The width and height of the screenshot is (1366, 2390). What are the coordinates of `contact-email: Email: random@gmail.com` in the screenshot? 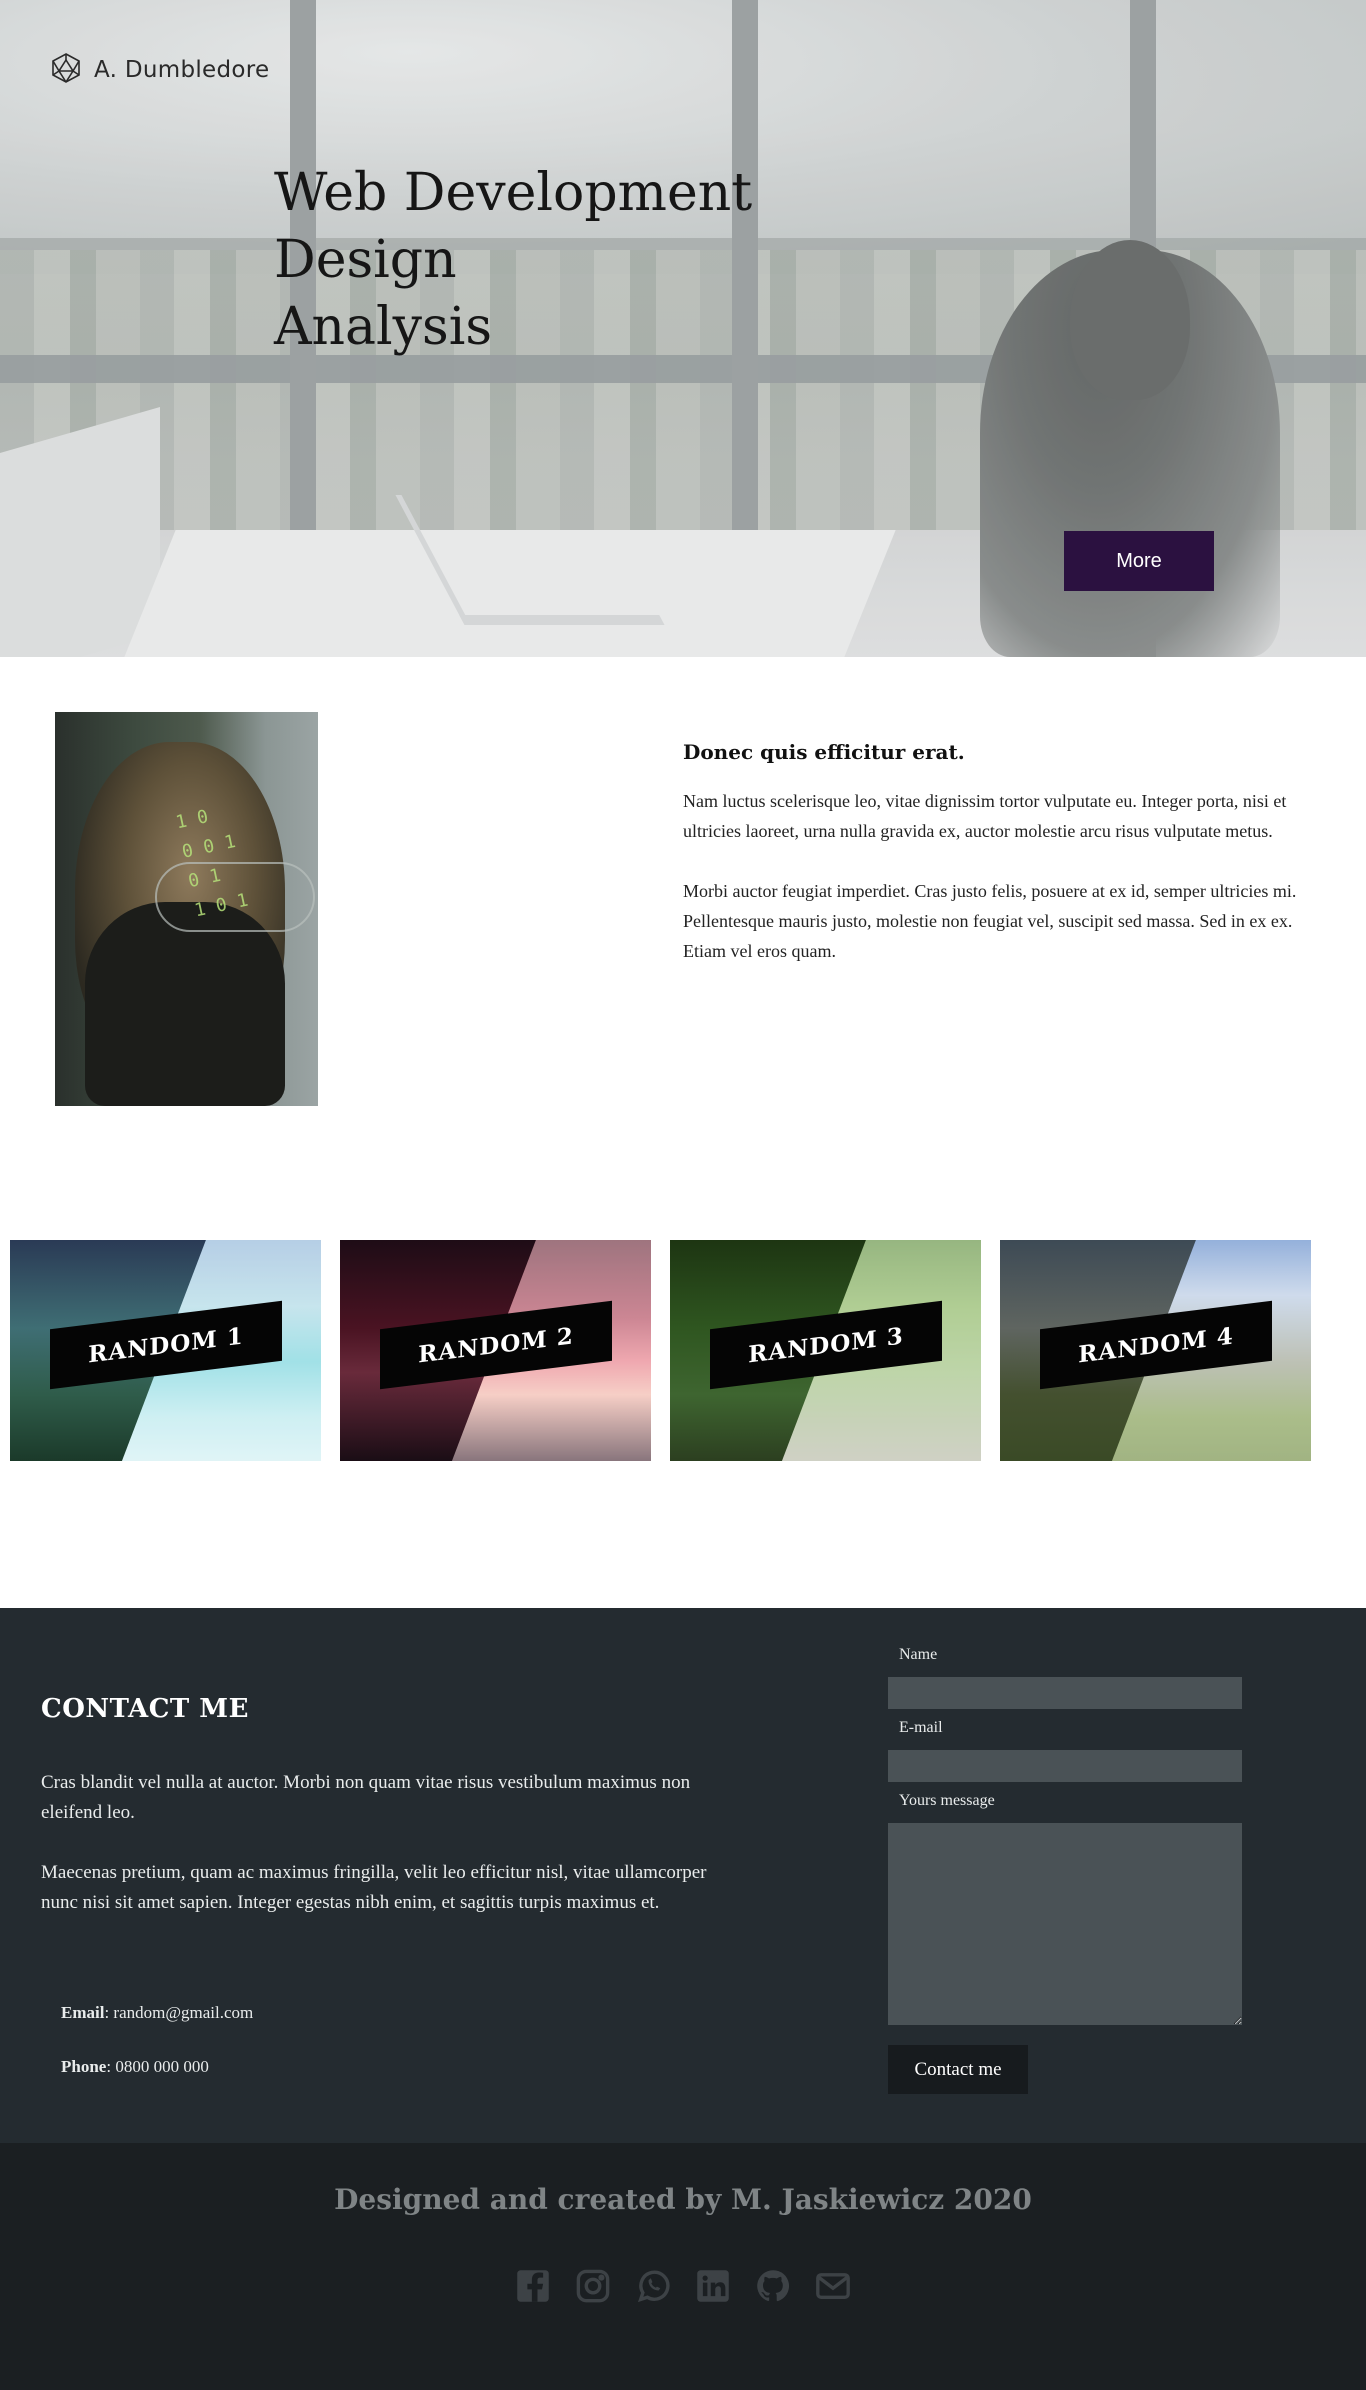 It's located at (157, 2013).